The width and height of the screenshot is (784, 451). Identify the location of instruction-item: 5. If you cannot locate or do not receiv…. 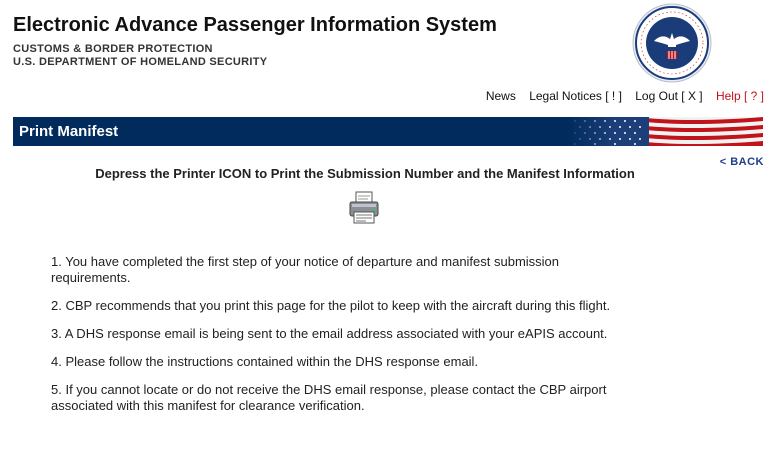
(329, 397).